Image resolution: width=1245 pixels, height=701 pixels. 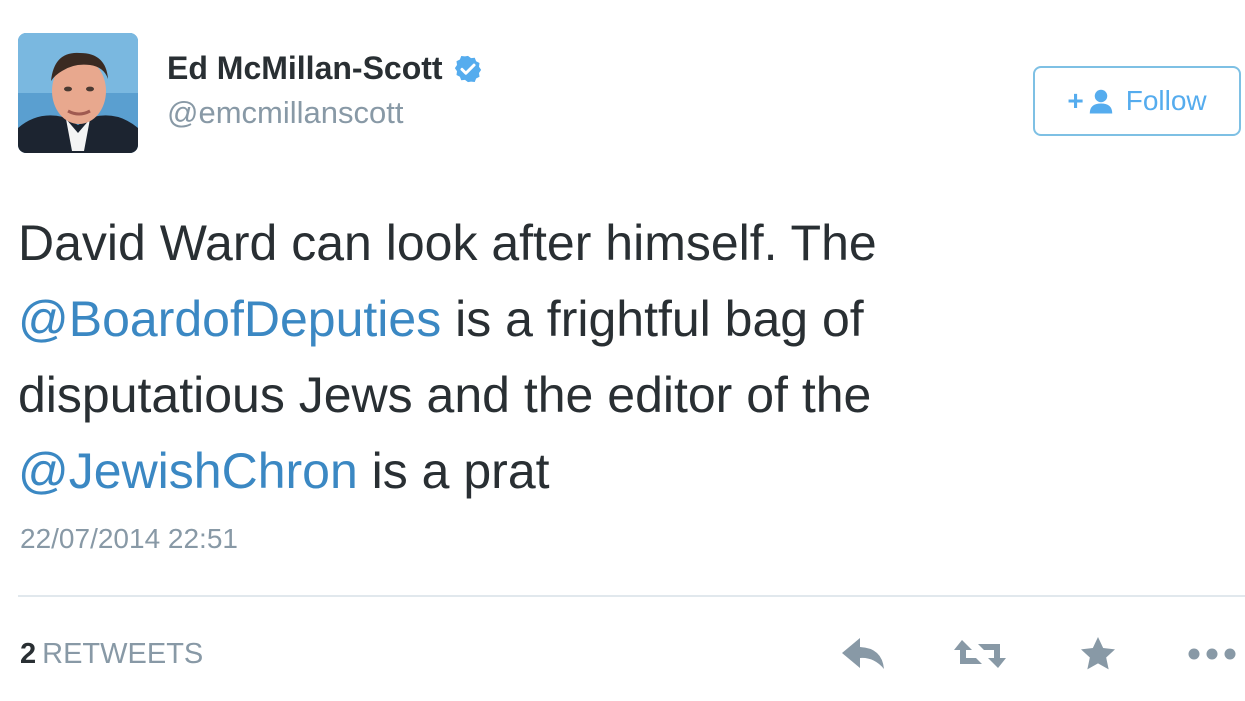 I want to click on retweet-label: RETWEETS, so click(x=123, y=654).